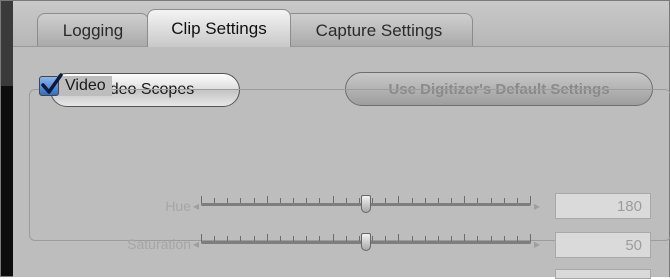  What do you see at coordinates (178, 206) in the screenshot?
I see `hue-label: Hue` at bounding box center [178, 206].